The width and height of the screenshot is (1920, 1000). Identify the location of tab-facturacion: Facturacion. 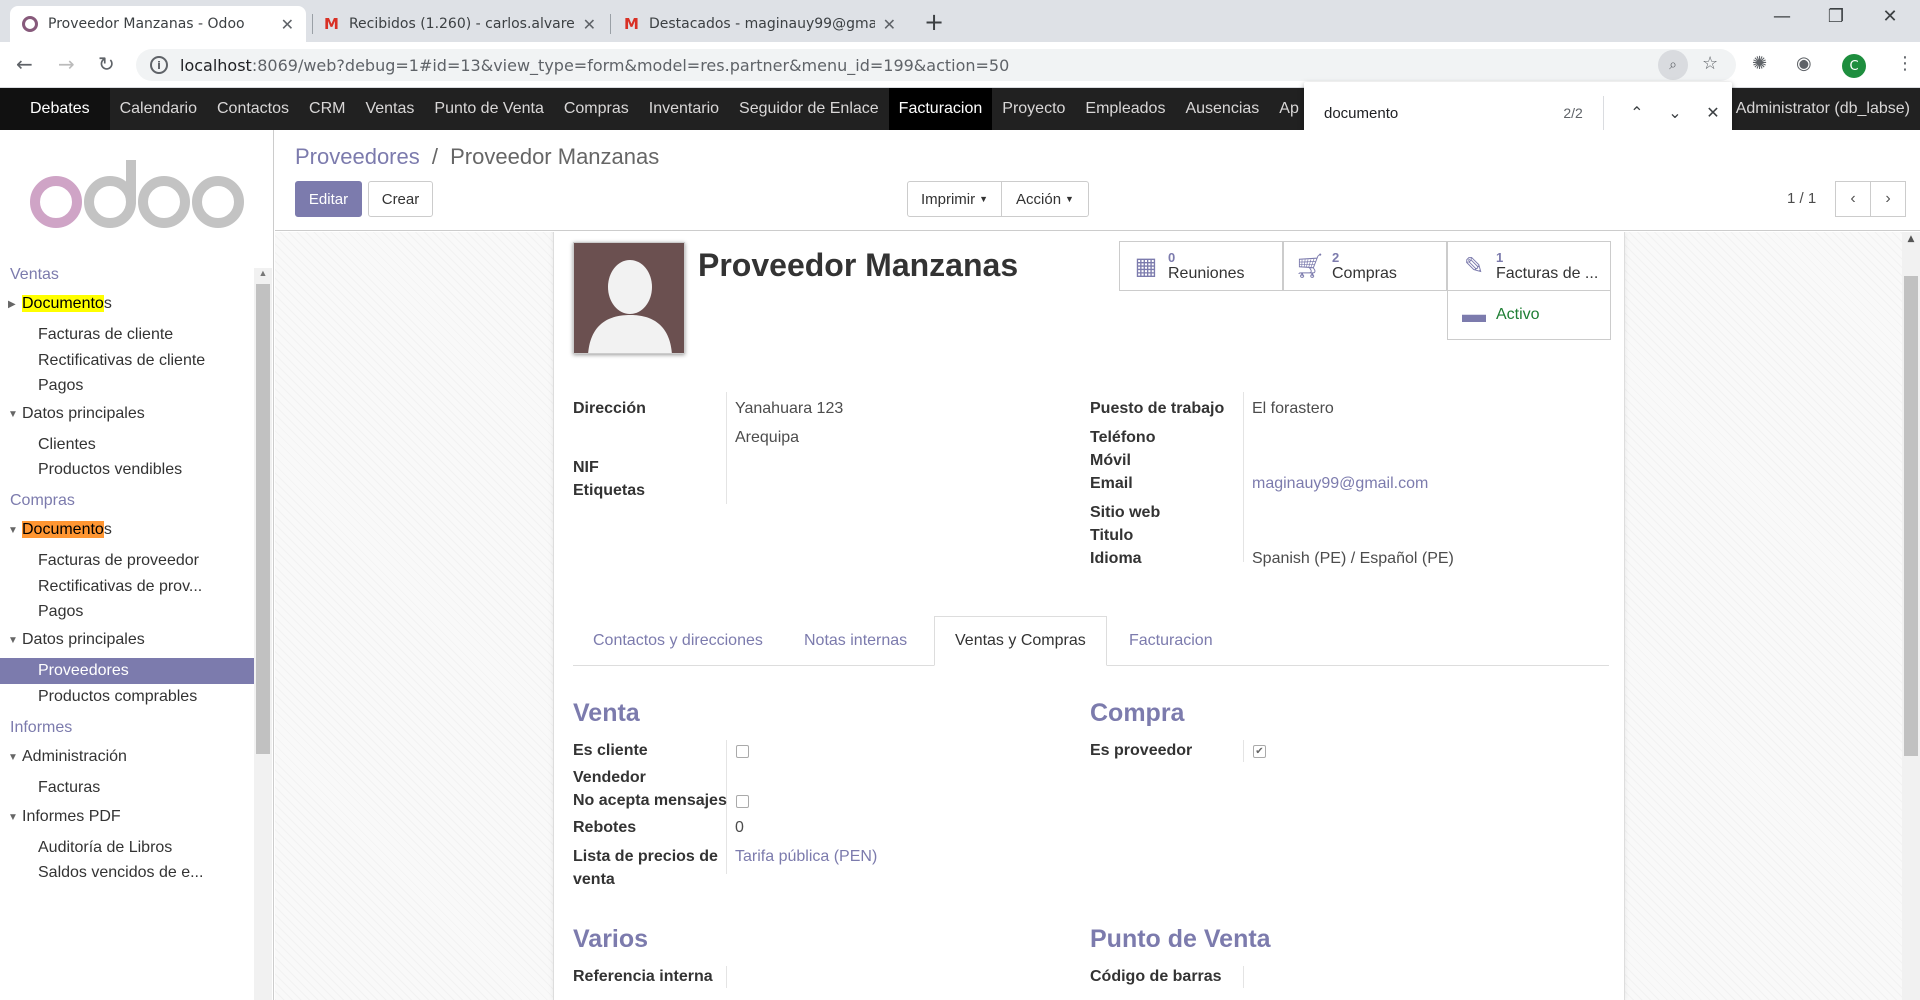
(1171, 641).